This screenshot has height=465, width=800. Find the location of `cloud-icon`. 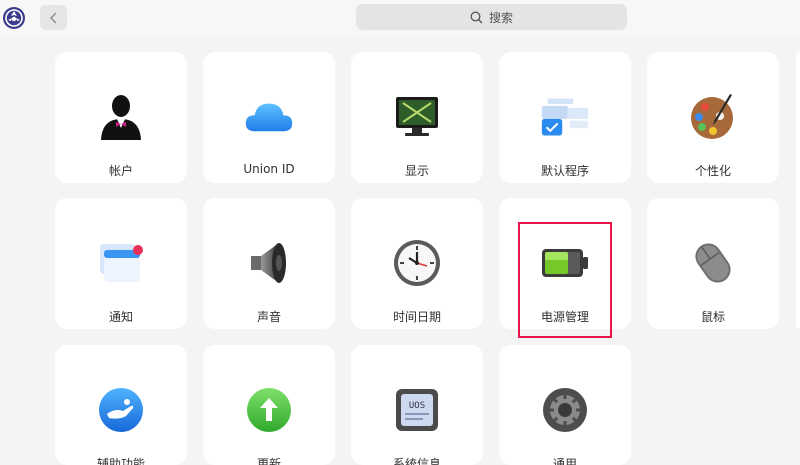

cloud-icon is located at coordinates (269, 117).